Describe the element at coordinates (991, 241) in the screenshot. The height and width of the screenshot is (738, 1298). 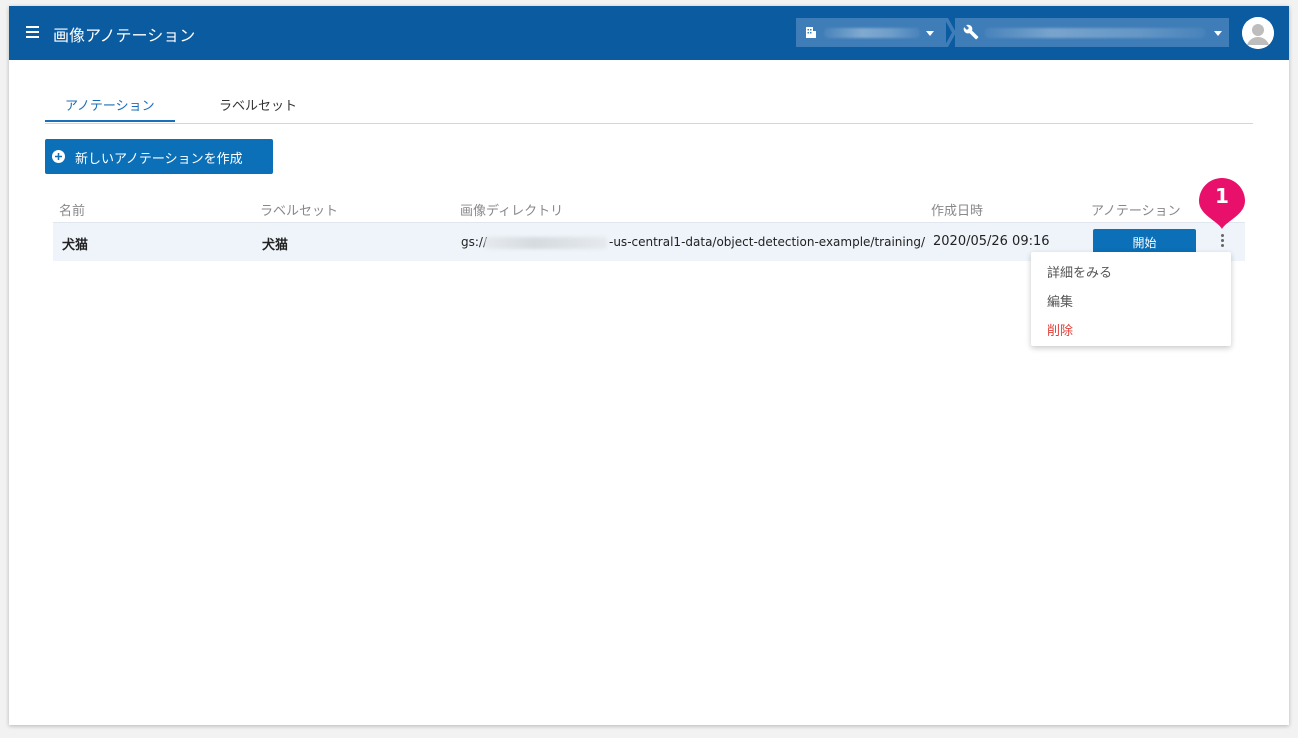
I see `cell-created: 2020/05/26 09:16` at that location.